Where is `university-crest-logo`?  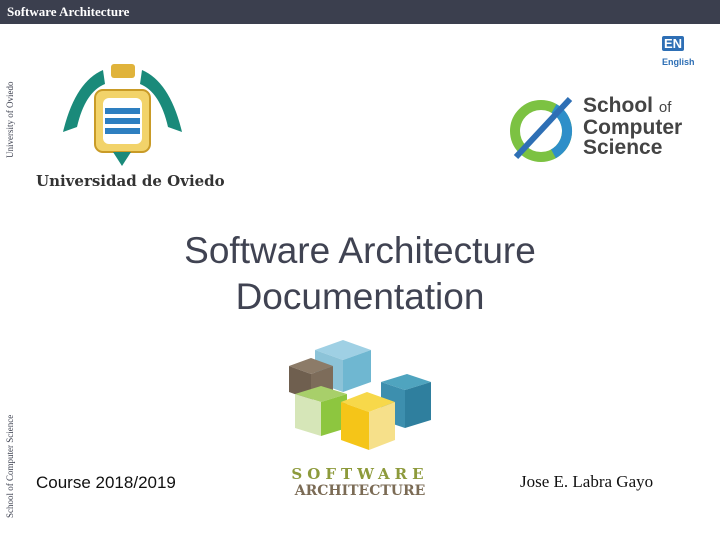 university-crest-logo is located at coordinates (122, 115).